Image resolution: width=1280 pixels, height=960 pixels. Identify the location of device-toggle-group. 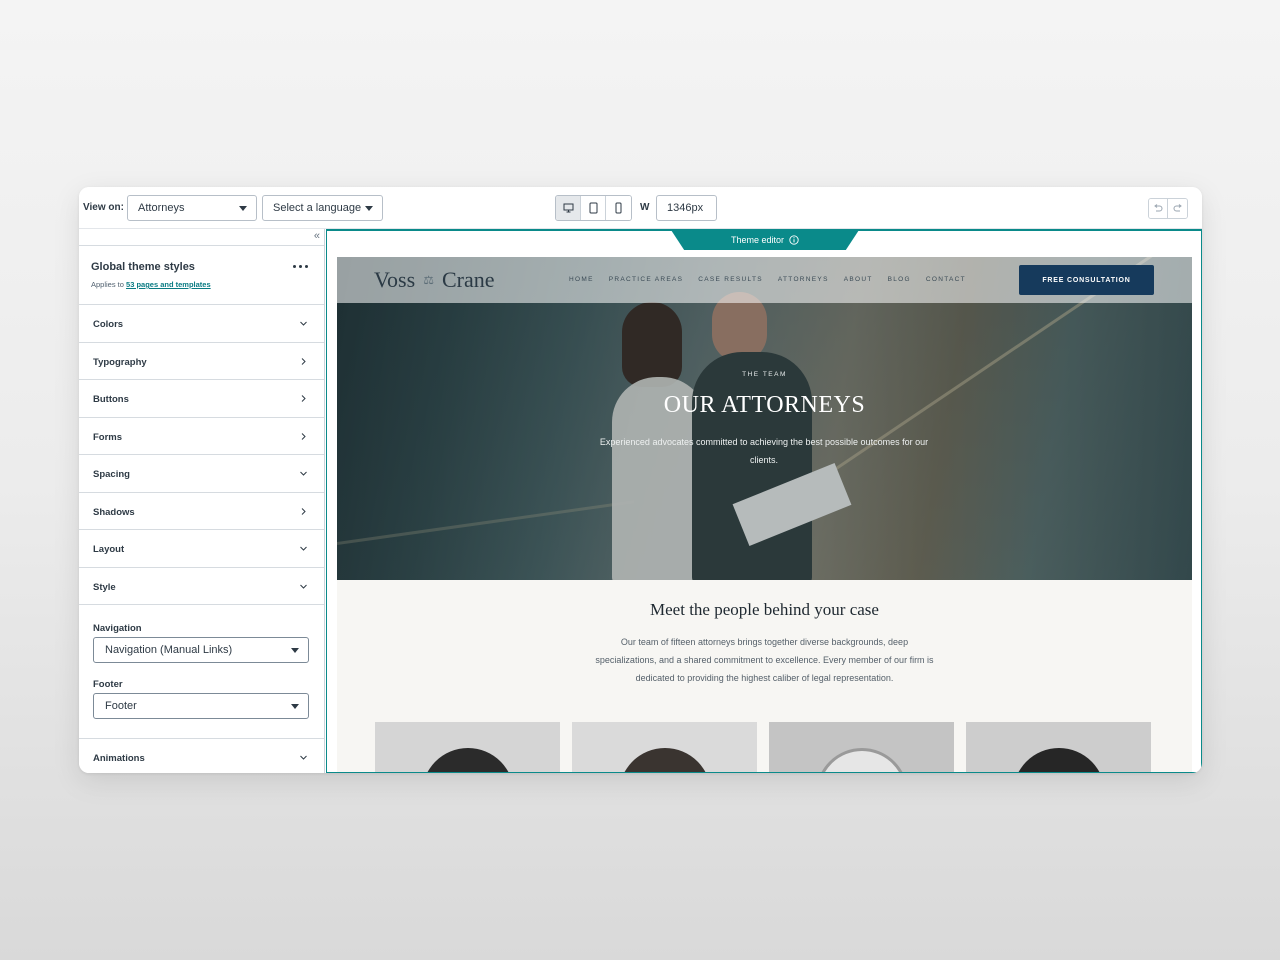
(593, 208).